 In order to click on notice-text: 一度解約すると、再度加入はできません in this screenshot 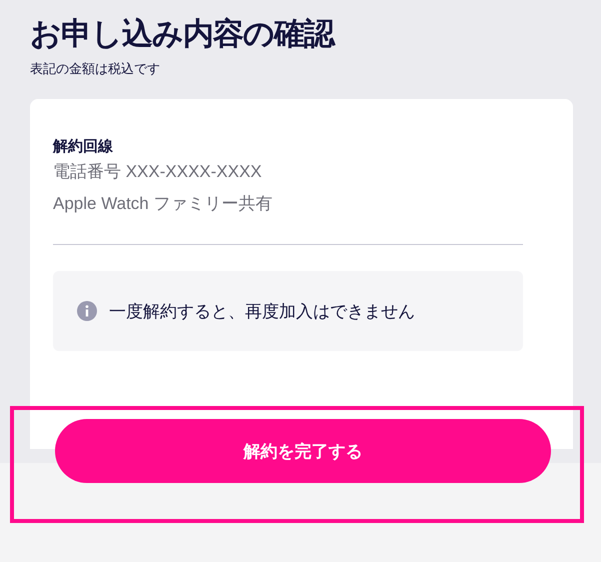, I will do `click(262, 311)`.